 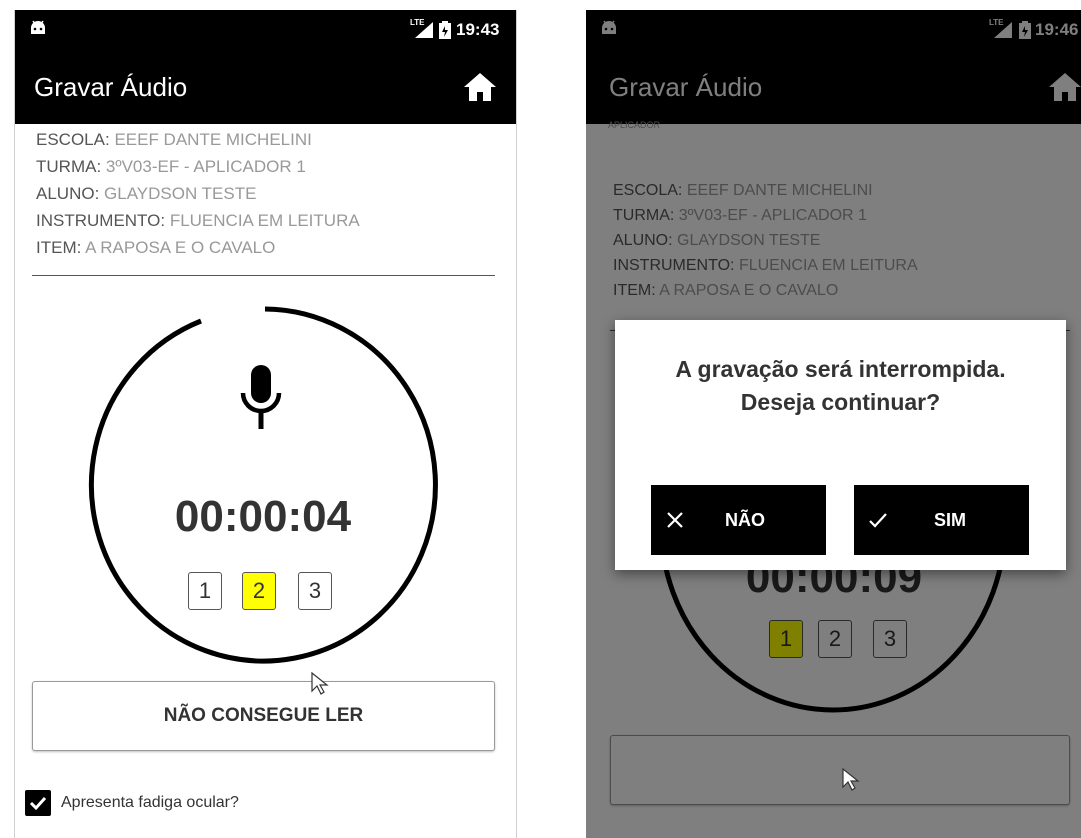 What do you see at coordinates (261, 397) in the screenshot?
I see `microphone-icon` at bounding box center [261, 397].